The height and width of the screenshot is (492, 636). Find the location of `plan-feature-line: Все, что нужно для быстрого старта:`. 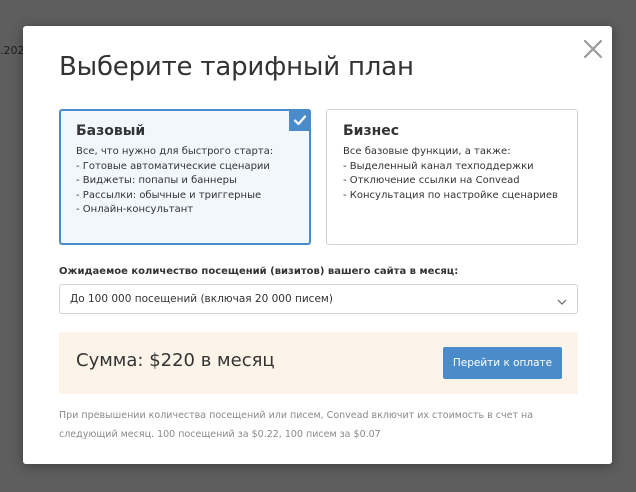

plan-feature-line: Все, что нужно для быстрого старта: is located at coordinates (175, 151).